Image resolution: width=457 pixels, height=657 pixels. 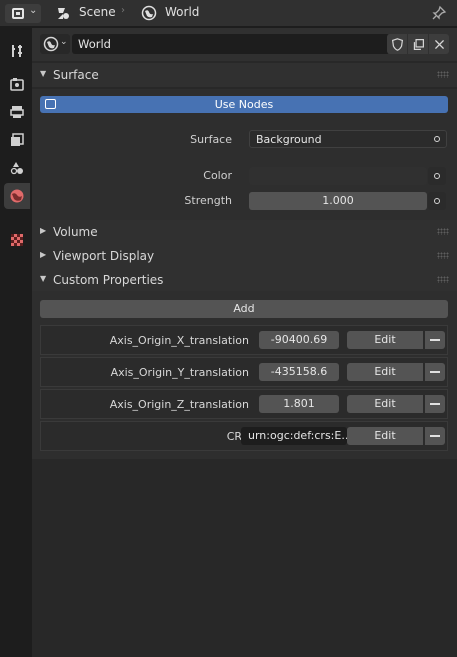 I want to click on property-name: Axis_Origin_X_translation, so click(x=179, y=340).